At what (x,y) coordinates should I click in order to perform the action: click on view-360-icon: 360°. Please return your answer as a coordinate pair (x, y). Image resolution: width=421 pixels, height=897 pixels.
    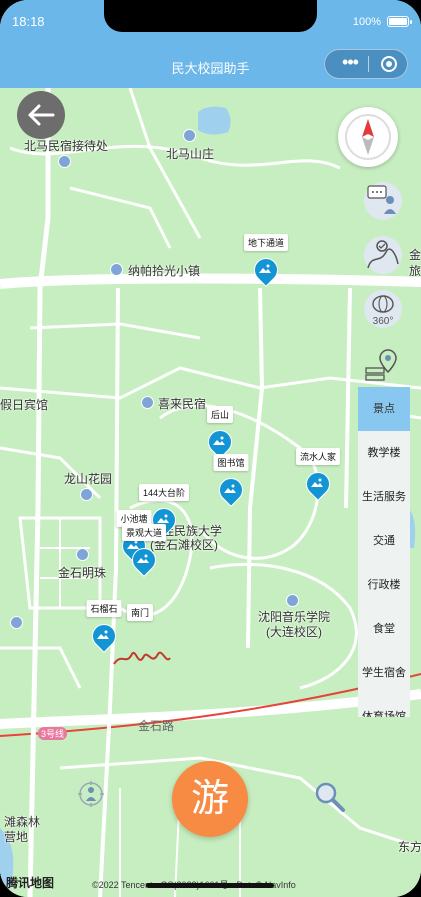
    Looking at the image, I should click on (383, 309).